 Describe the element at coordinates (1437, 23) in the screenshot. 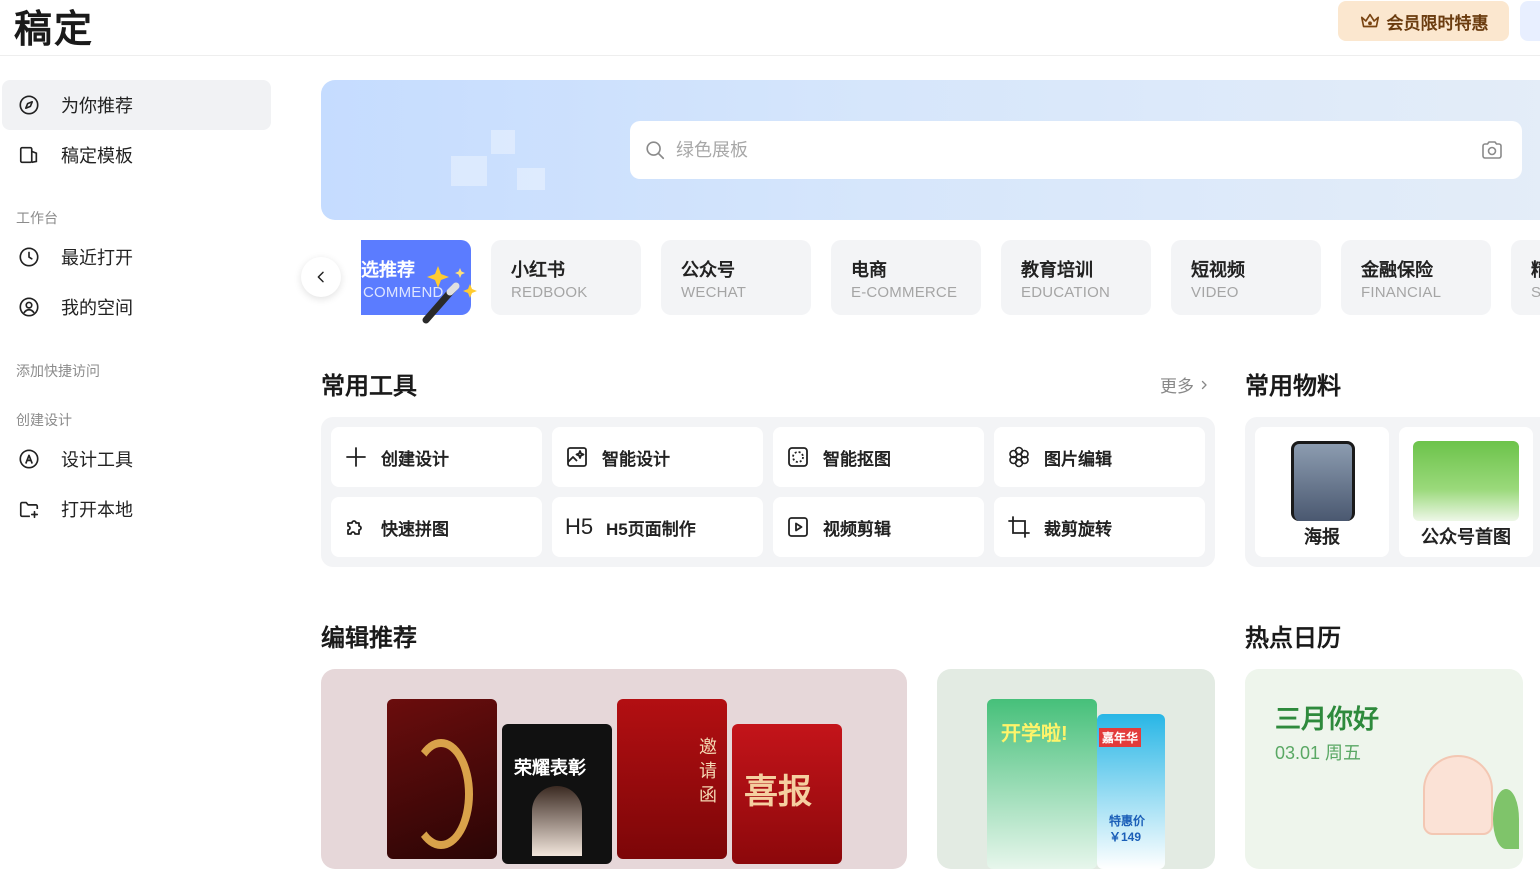

I see `vip-promo-label: 会员限时特惠` at that location.